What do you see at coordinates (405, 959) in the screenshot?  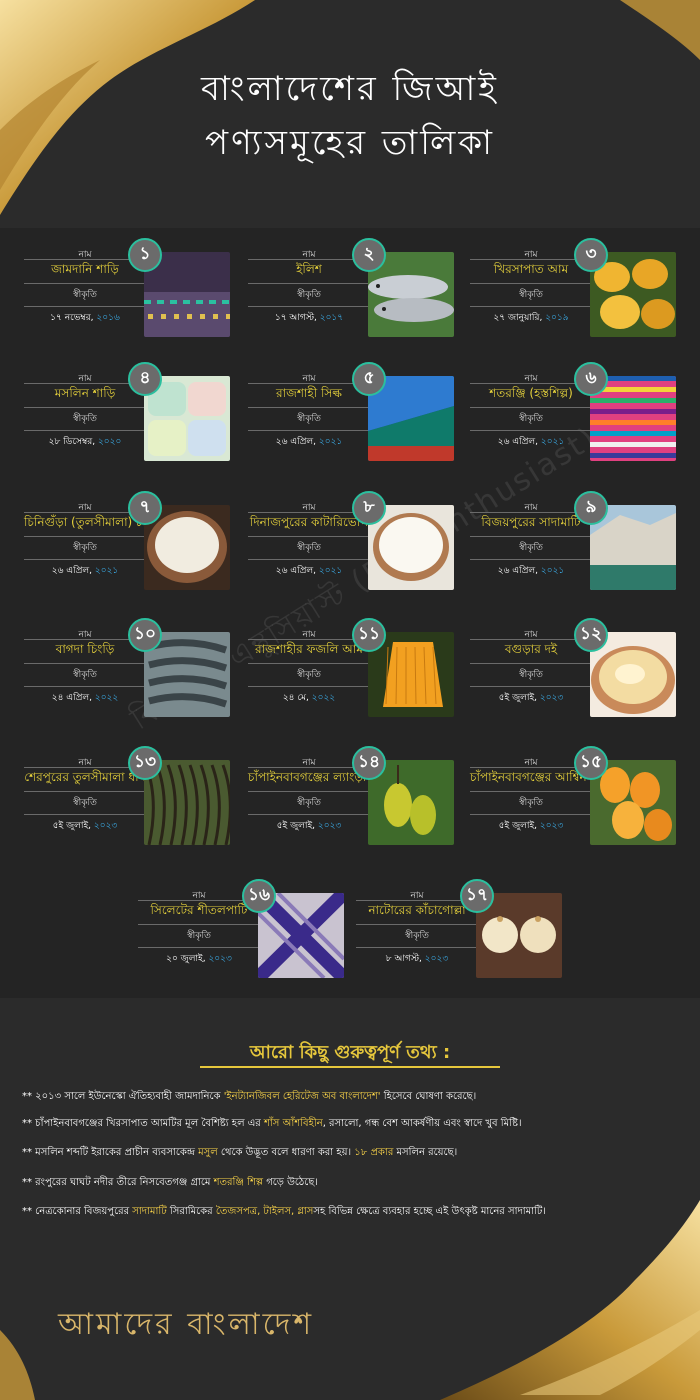 I see `date-text: ৮ আগস্ট,` at bounding box center [405, 959].